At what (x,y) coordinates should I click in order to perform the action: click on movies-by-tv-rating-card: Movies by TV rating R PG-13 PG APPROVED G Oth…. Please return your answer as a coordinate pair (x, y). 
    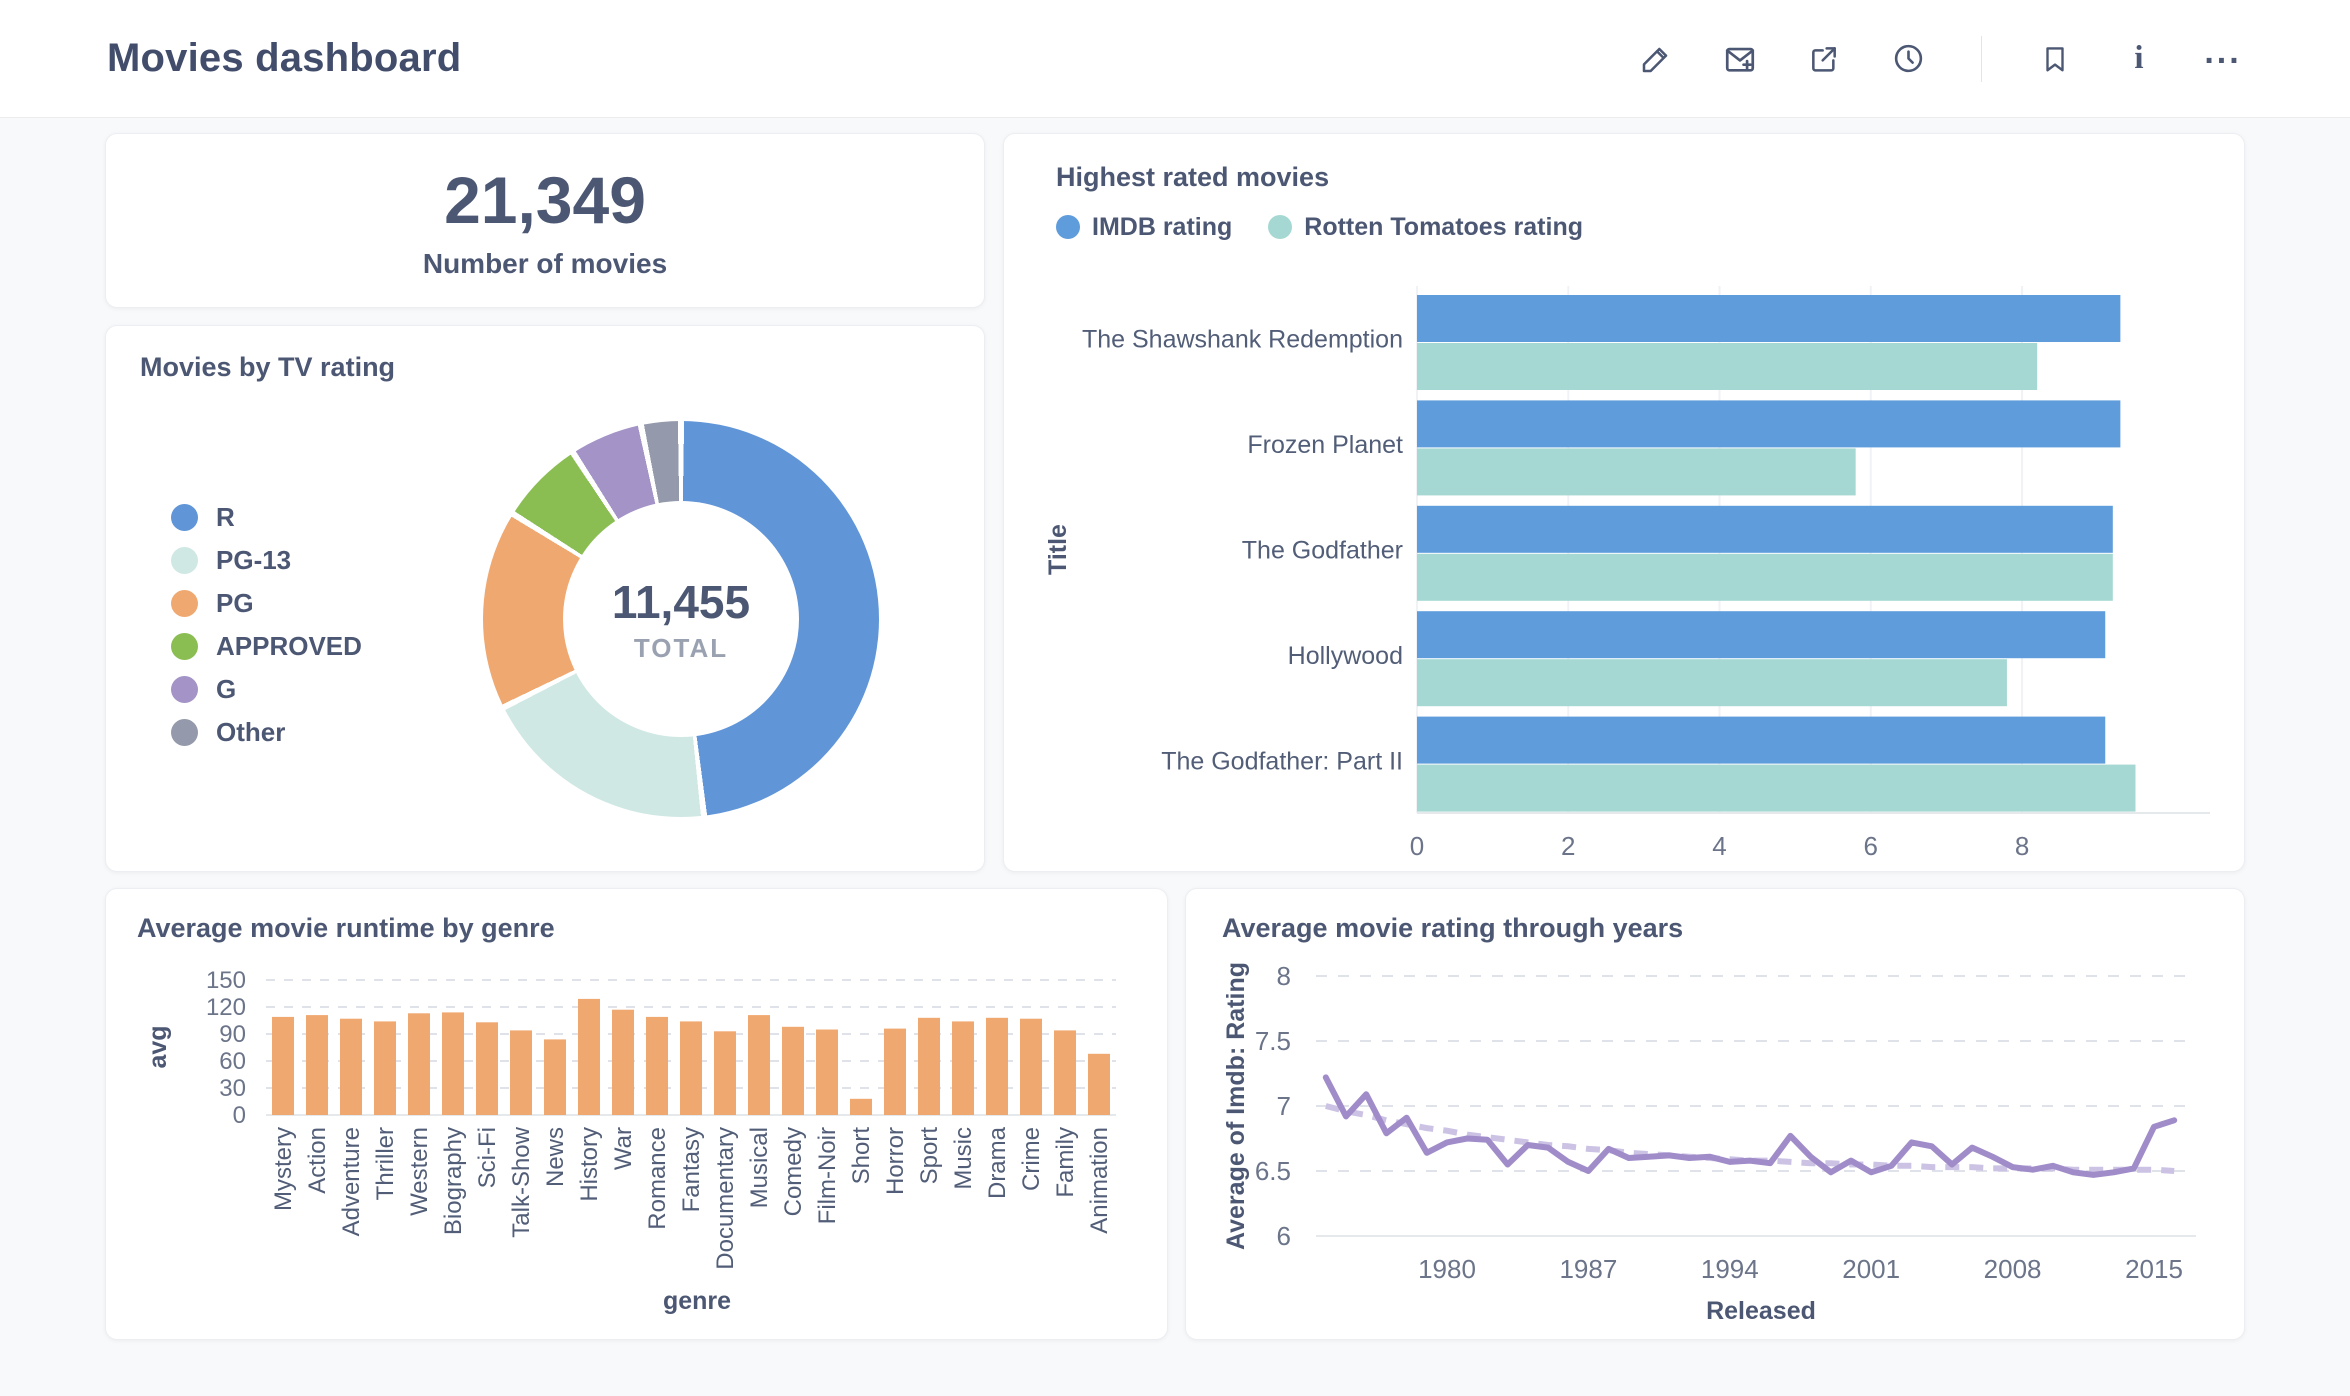
    Looking at the image, I should click on (545, 598).